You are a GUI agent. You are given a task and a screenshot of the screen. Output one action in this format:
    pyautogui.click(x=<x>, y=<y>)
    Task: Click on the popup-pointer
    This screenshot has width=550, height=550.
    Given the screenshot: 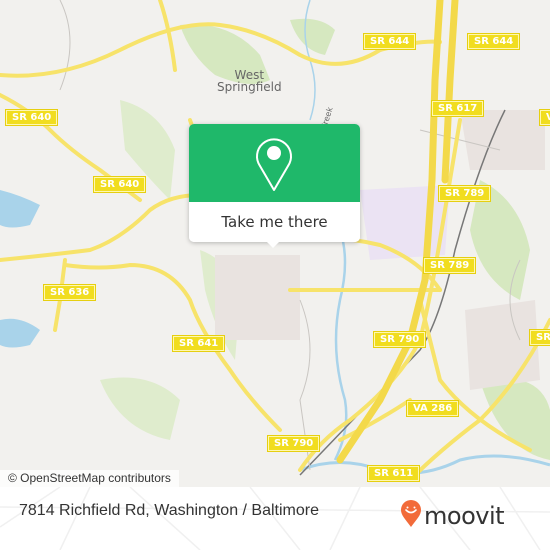 What is the action you would take?
    pyautogui.click(x=273, y=244)
    